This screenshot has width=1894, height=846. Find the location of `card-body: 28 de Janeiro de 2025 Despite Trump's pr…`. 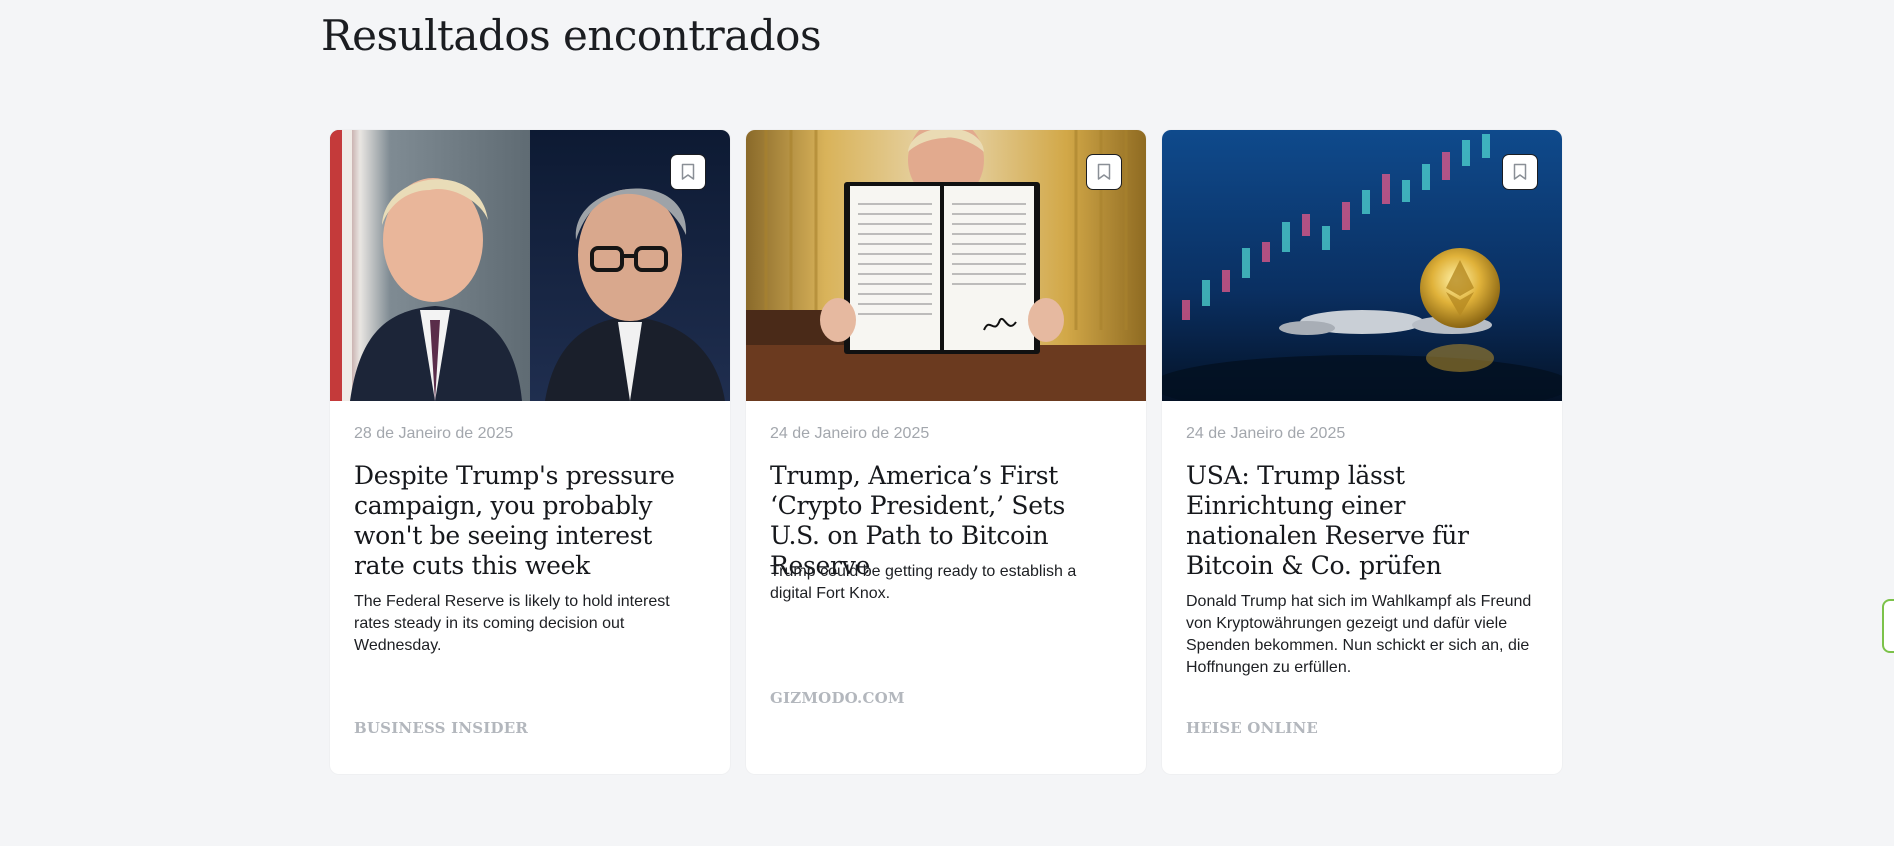

card-body: 28 de Janeiro de 2025 Despite Trump's pr… is located at coordinates (530, 587).